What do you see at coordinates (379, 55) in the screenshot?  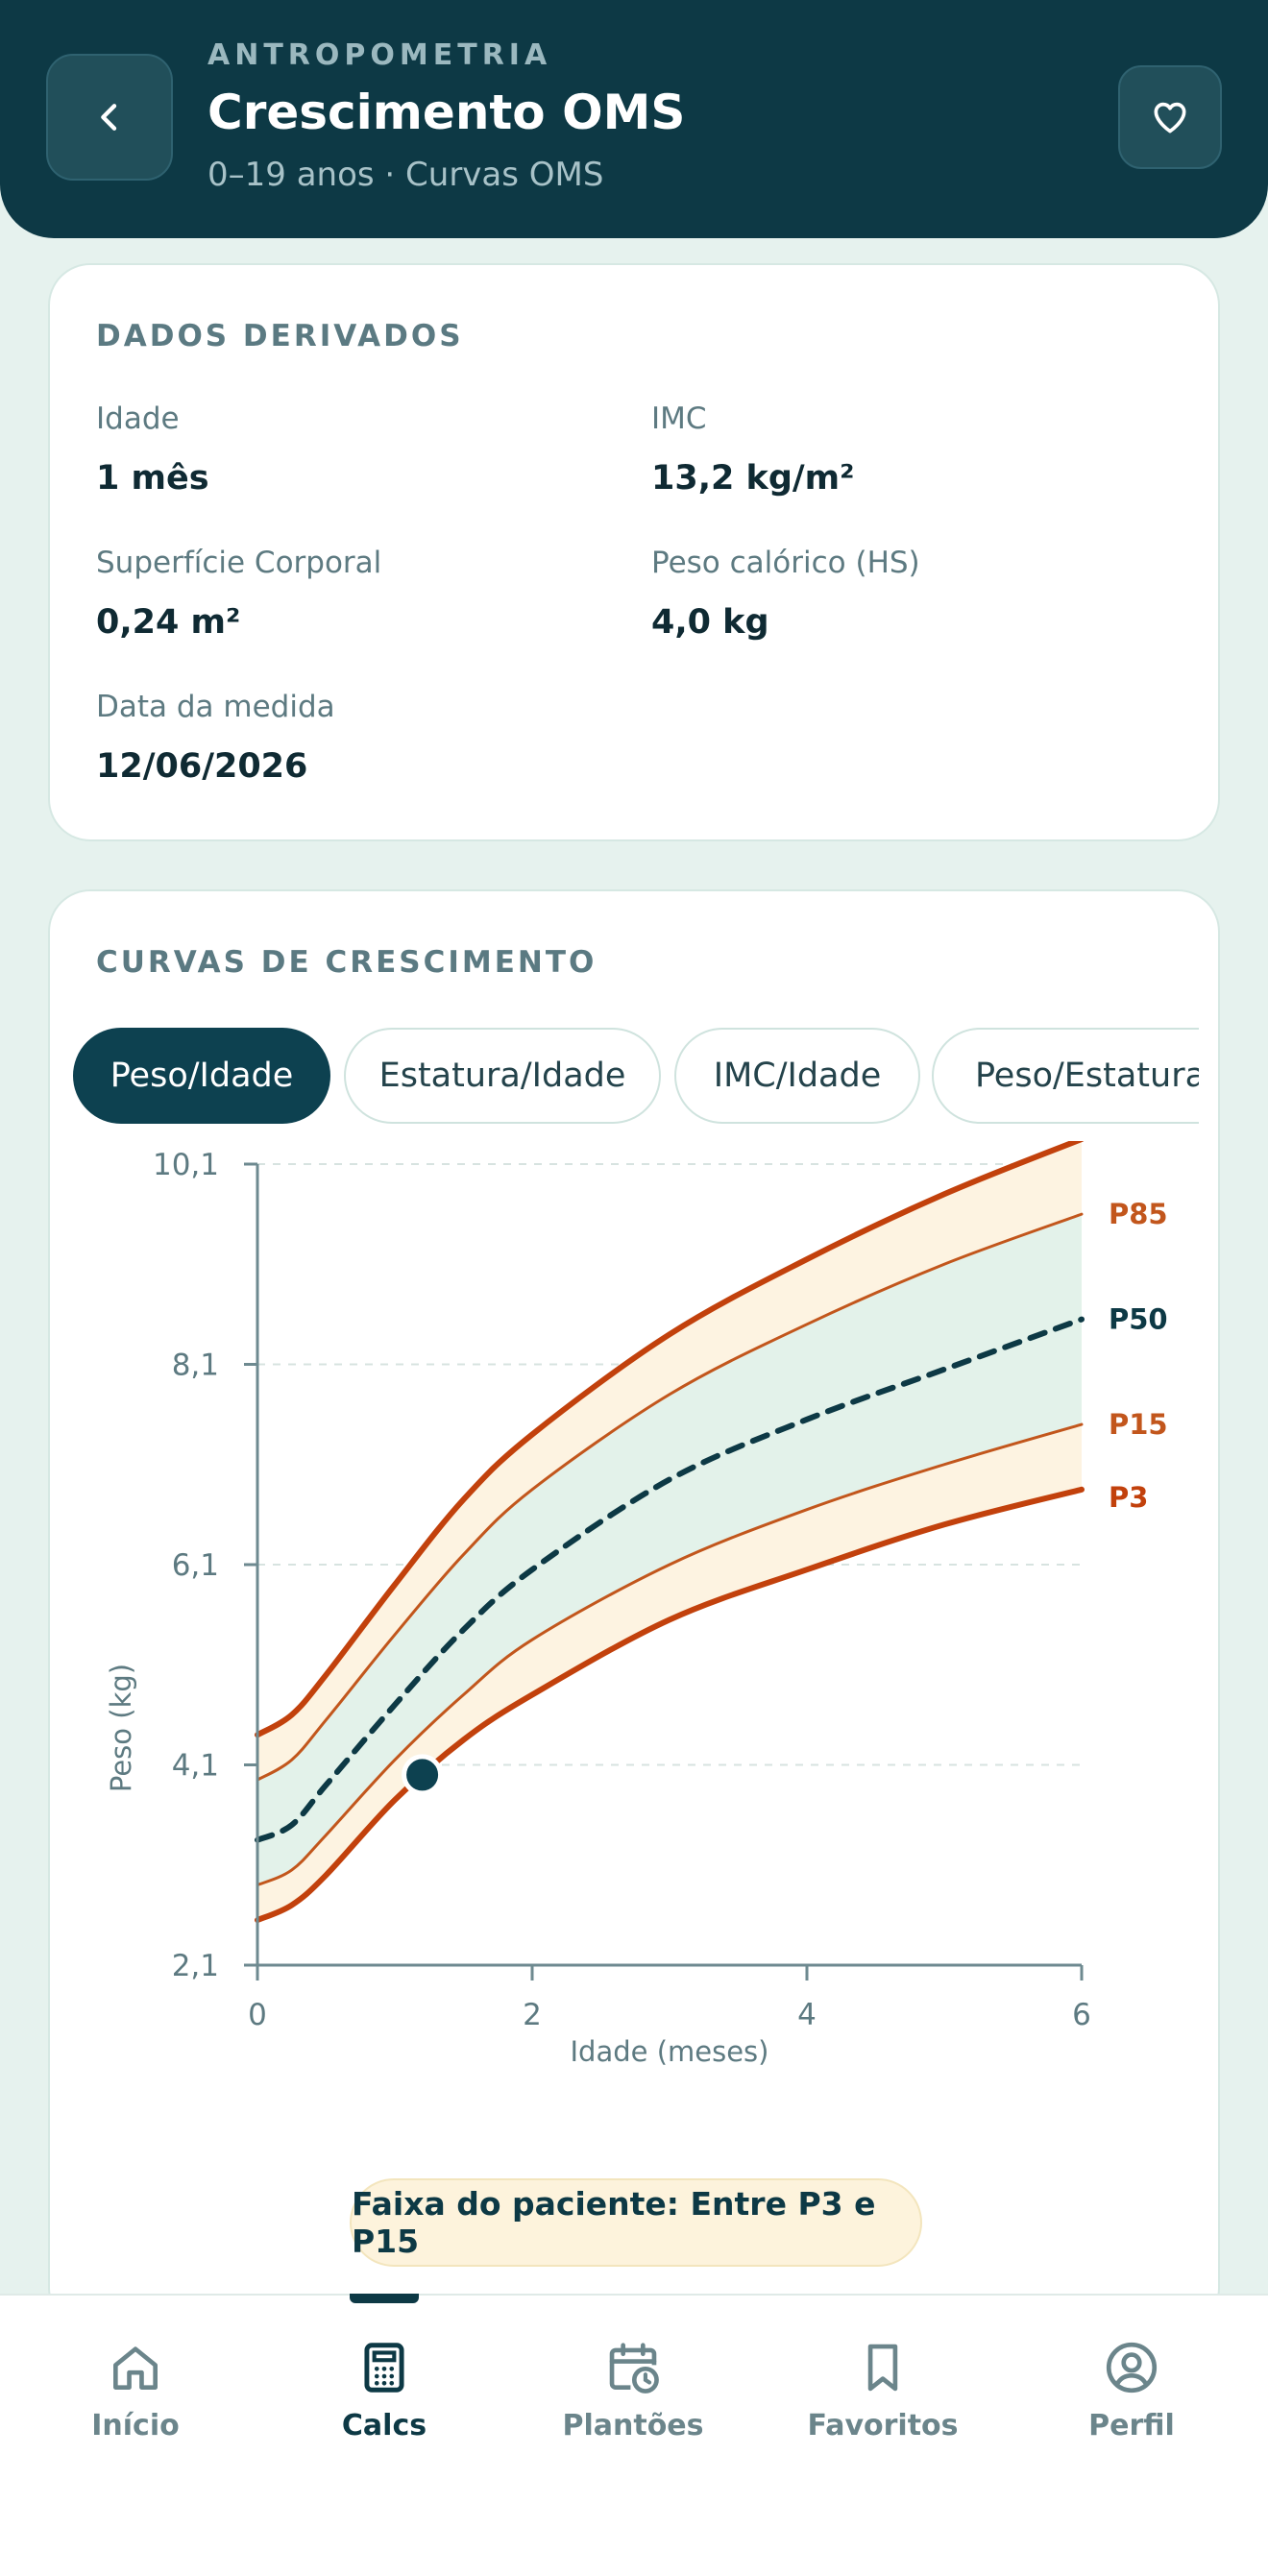 I see `header-eyebrow: ANTROPOMETRIA` at bounding box center [379, 55].